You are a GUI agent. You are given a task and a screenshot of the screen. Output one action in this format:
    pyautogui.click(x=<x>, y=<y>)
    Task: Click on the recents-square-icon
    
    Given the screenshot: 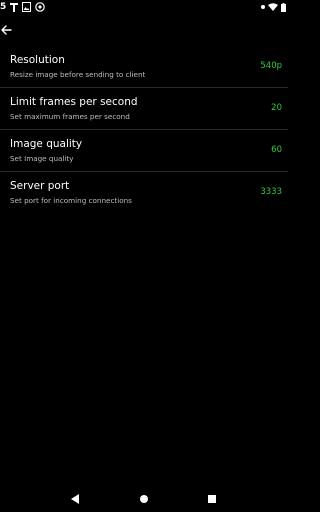 What is the action you would take?
    pyautogui.click(x=212, y=499)
    